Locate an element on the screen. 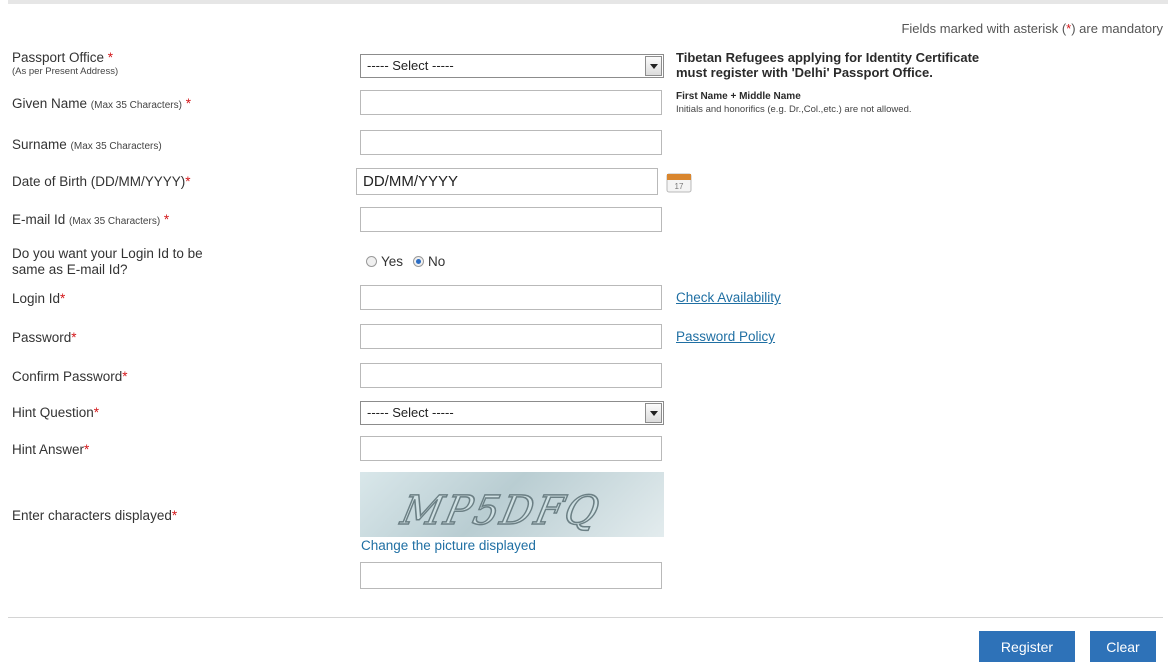  given-name-label: Given Name (Max 35 Characters) * is located at coordinates (101, 105).